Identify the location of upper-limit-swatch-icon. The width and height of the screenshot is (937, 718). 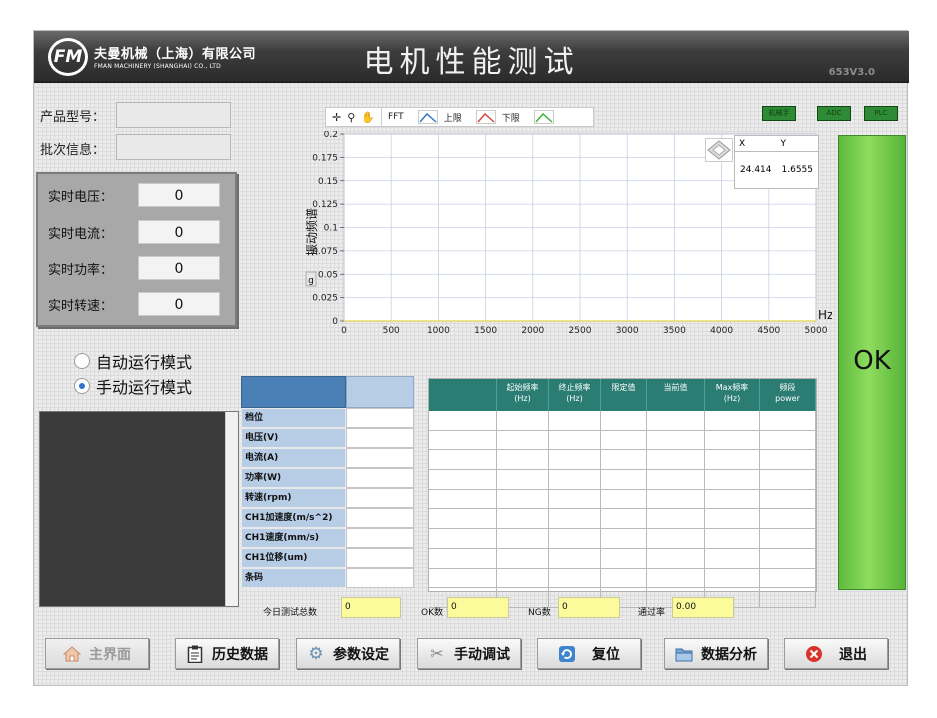
(485, 117).